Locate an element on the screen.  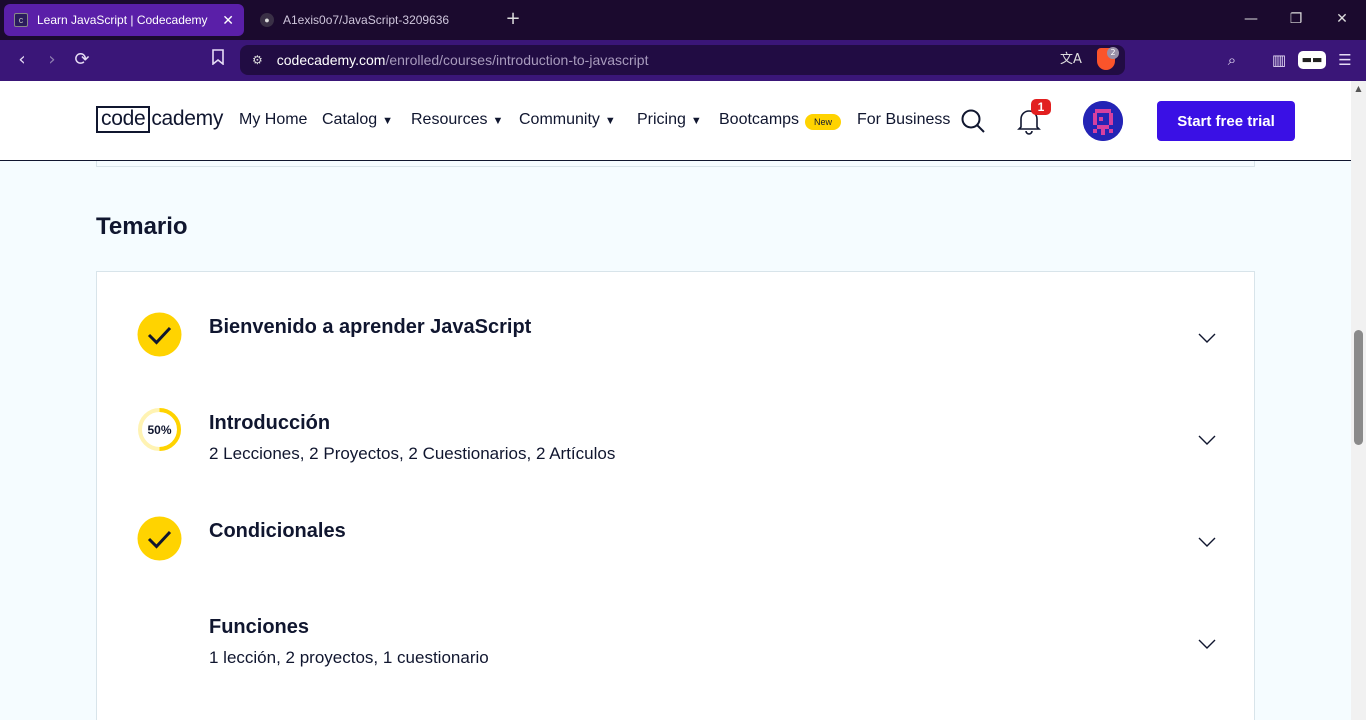
nav-community: Community ▼ is located at coordinates (567, 120).